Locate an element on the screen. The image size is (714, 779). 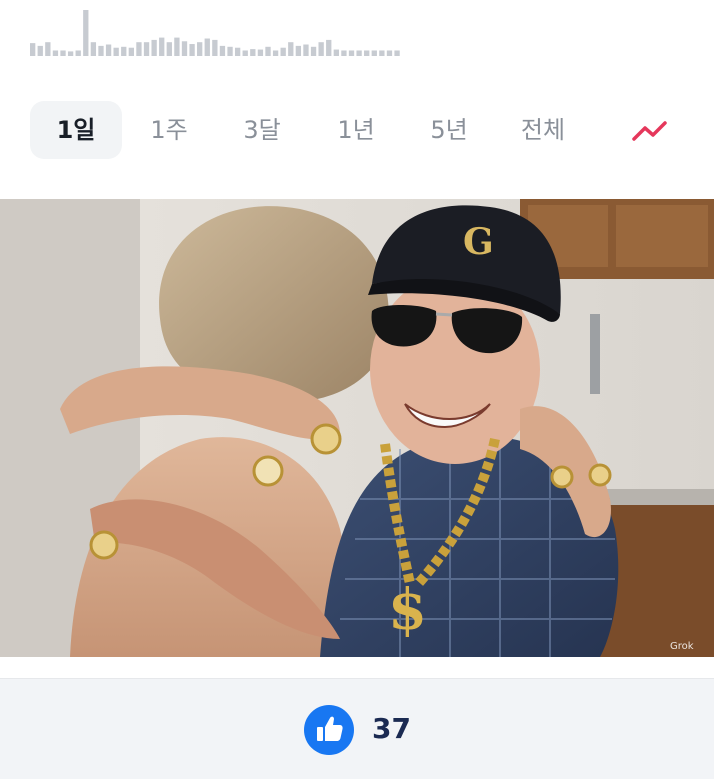
thumbs-up-icon is located at coordinates (329, 730).